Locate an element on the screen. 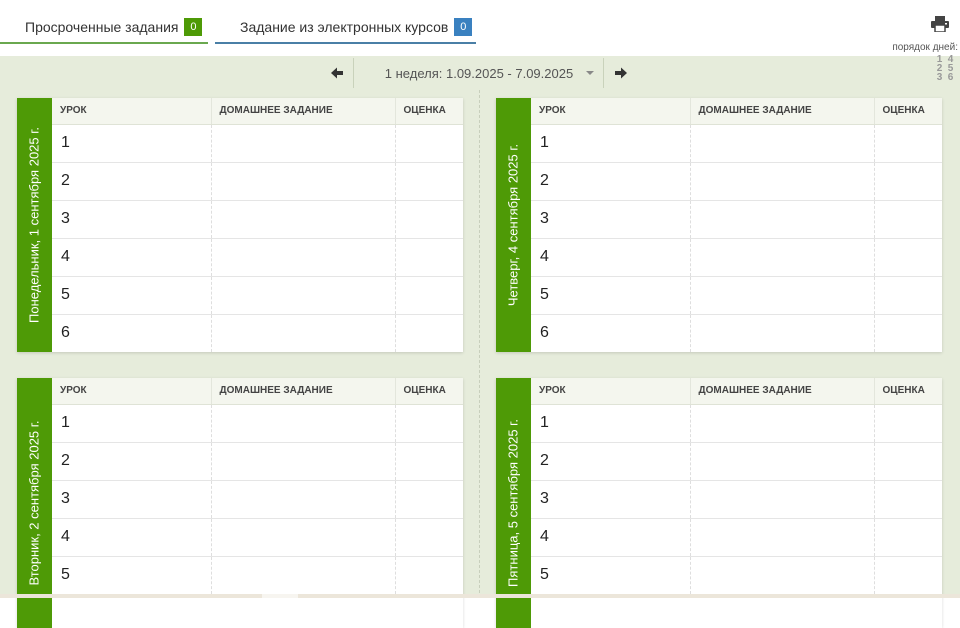 The height and width of the screenshot is (628, 960). ecourse-count-badge: 0 is located at coordinates (463, 27).